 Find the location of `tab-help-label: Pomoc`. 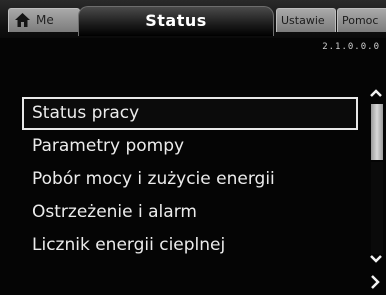

tab-help-label: Pomoc is located at coordinates (360, 20).